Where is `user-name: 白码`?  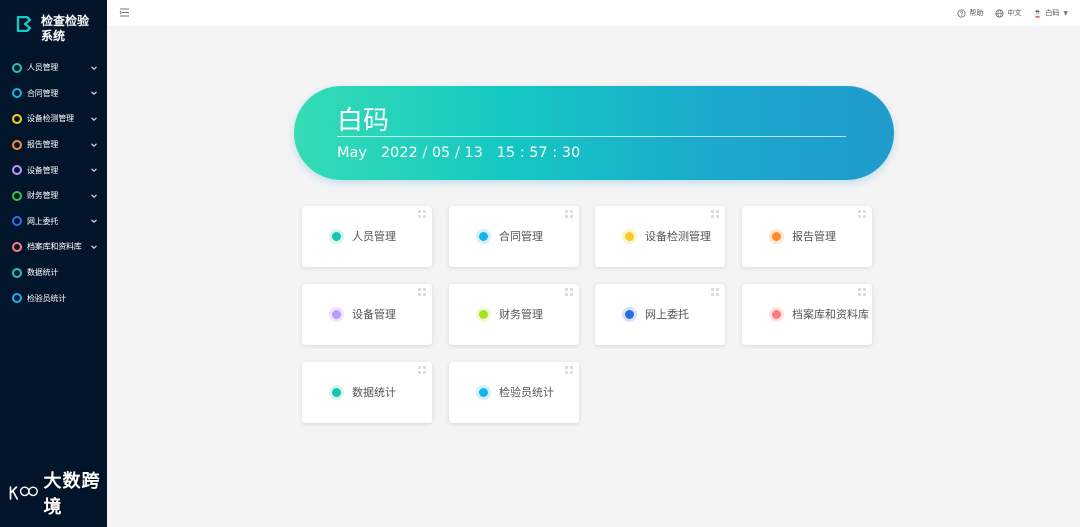
user-name: 白码 is located at coordinates (1052, 13).